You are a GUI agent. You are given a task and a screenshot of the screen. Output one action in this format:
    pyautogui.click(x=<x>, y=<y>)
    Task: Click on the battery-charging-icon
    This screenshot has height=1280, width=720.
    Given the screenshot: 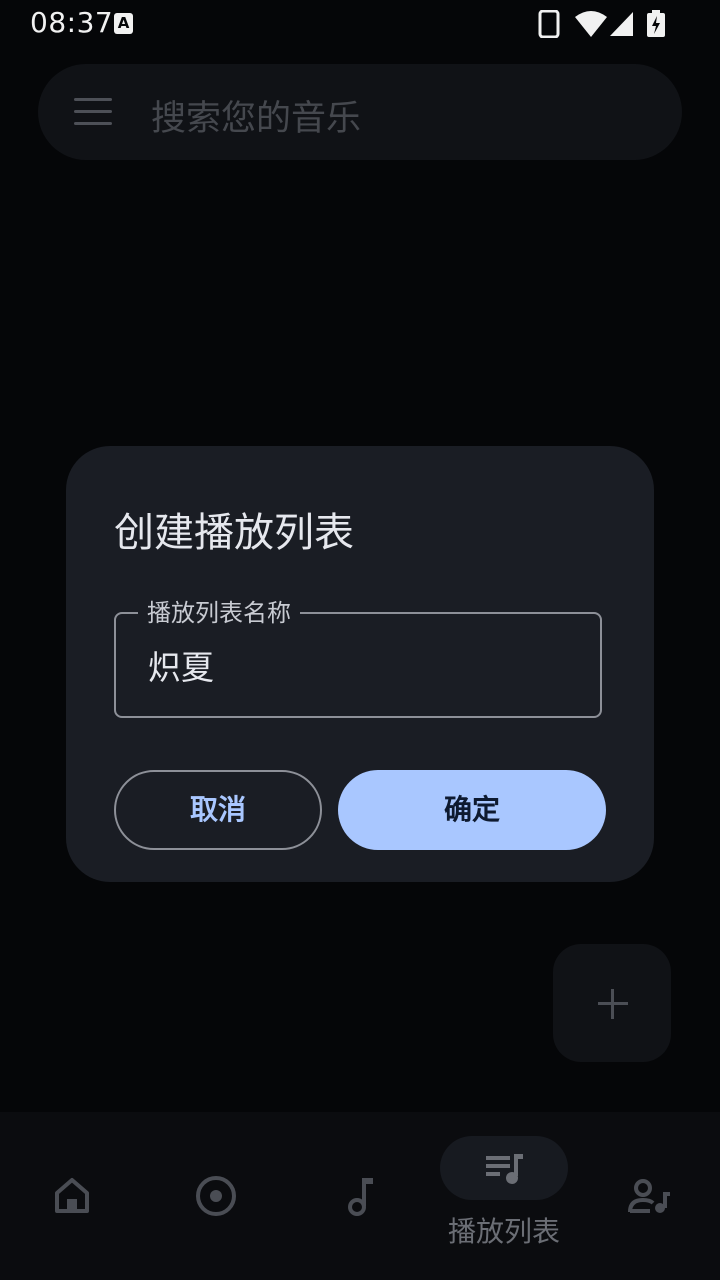 What is the action you would take?
    pyautogui.click(x=656, y=23)
    